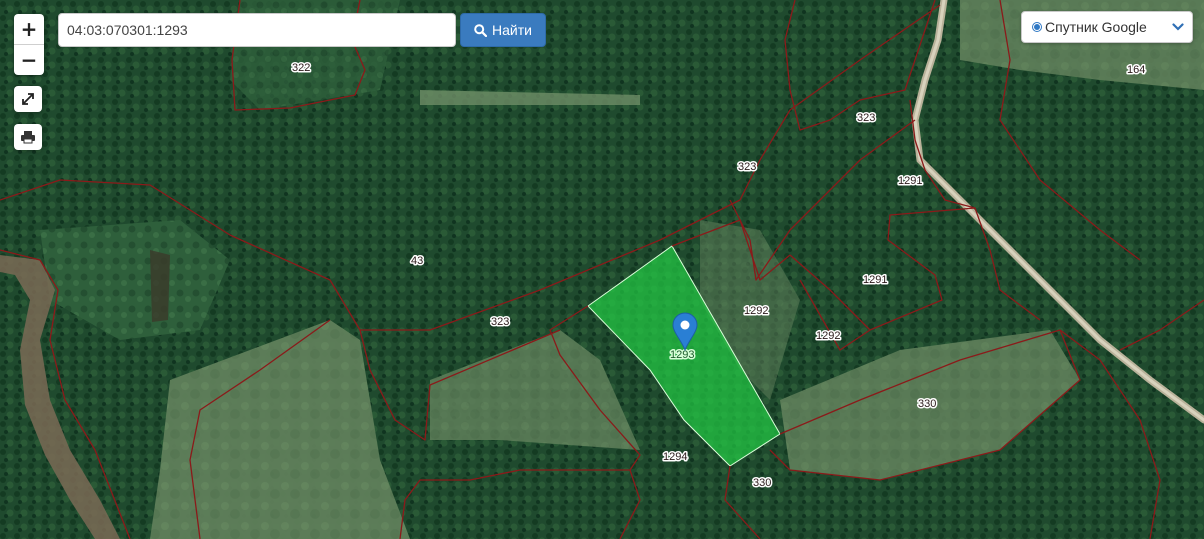 This screenshot has width=1204, height=539. I want to click on parcel-label: 164, so click(1136, 70).